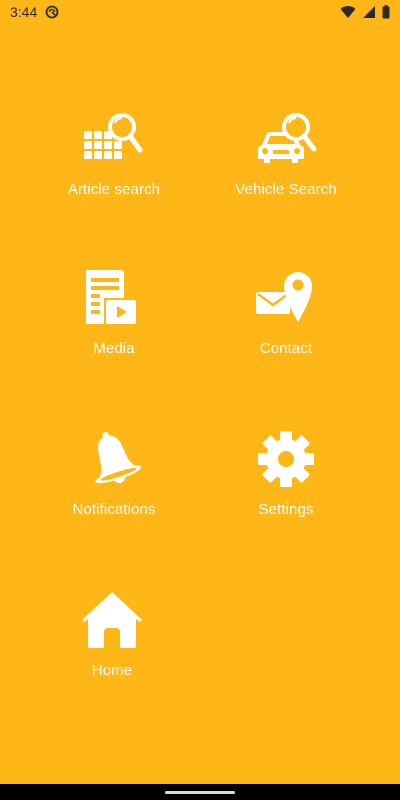  I want to click on status-time: 3:44, so click(24, 12).